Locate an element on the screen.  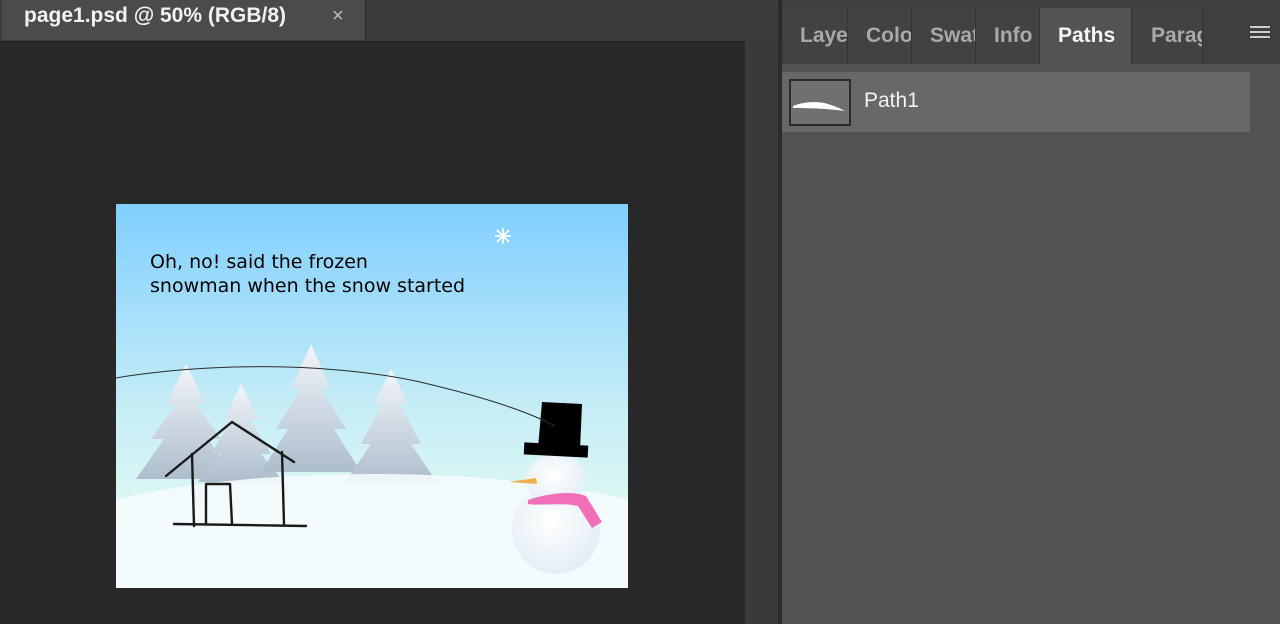
tab-paragraph: Paragraph is located at coordinates (1168, 36).